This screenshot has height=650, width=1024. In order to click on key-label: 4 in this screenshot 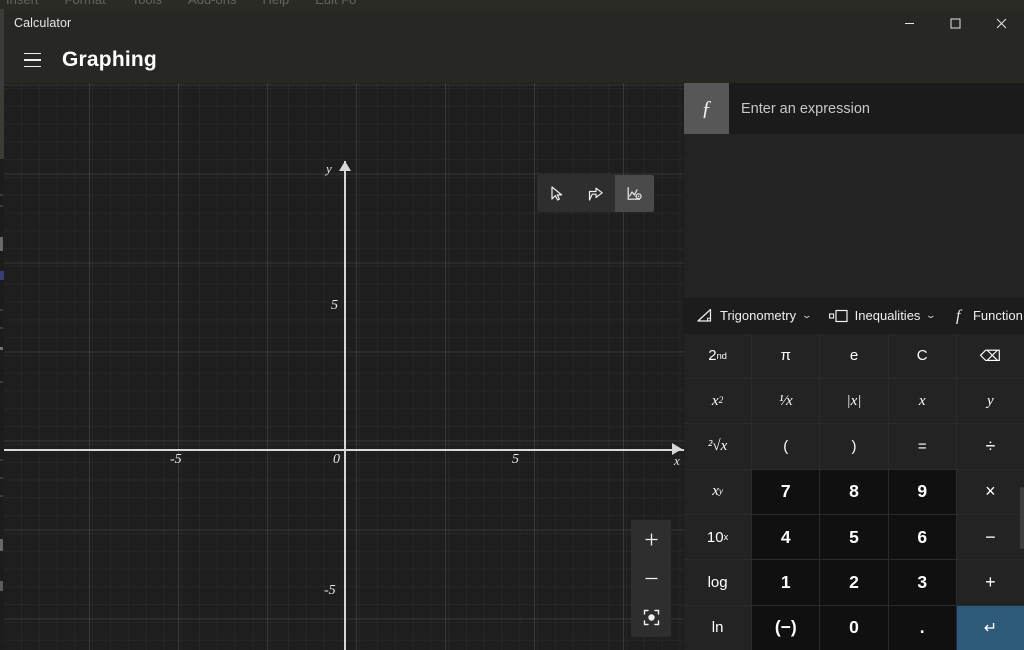, I will do `click(785, 536)`.